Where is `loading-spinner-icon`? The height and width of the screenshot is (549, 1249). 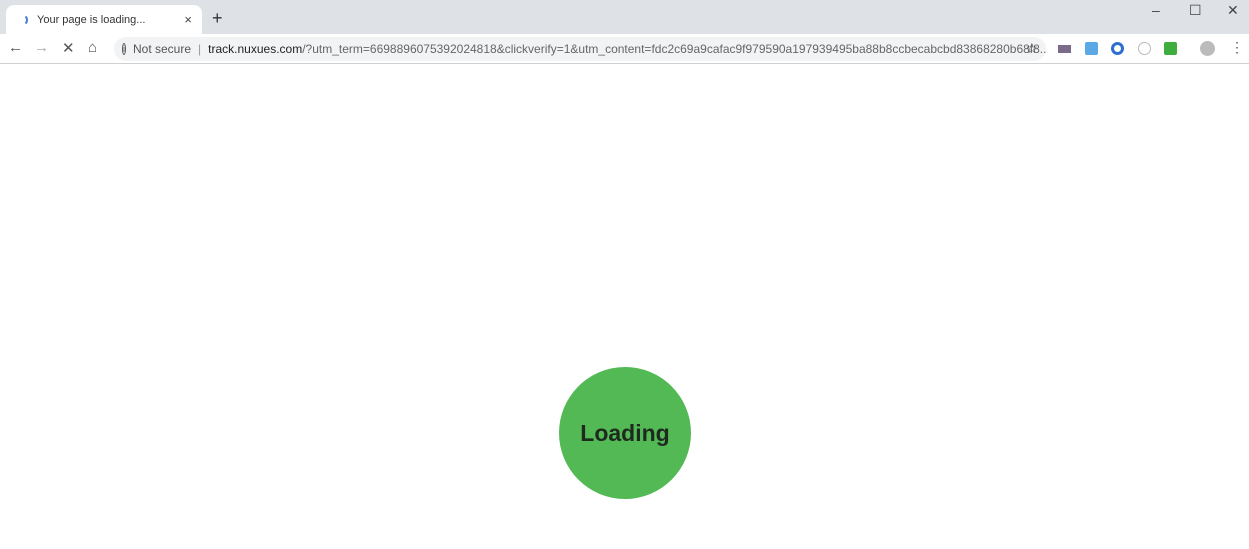 loading-spinner-icon is located at coordinates (22, 19).